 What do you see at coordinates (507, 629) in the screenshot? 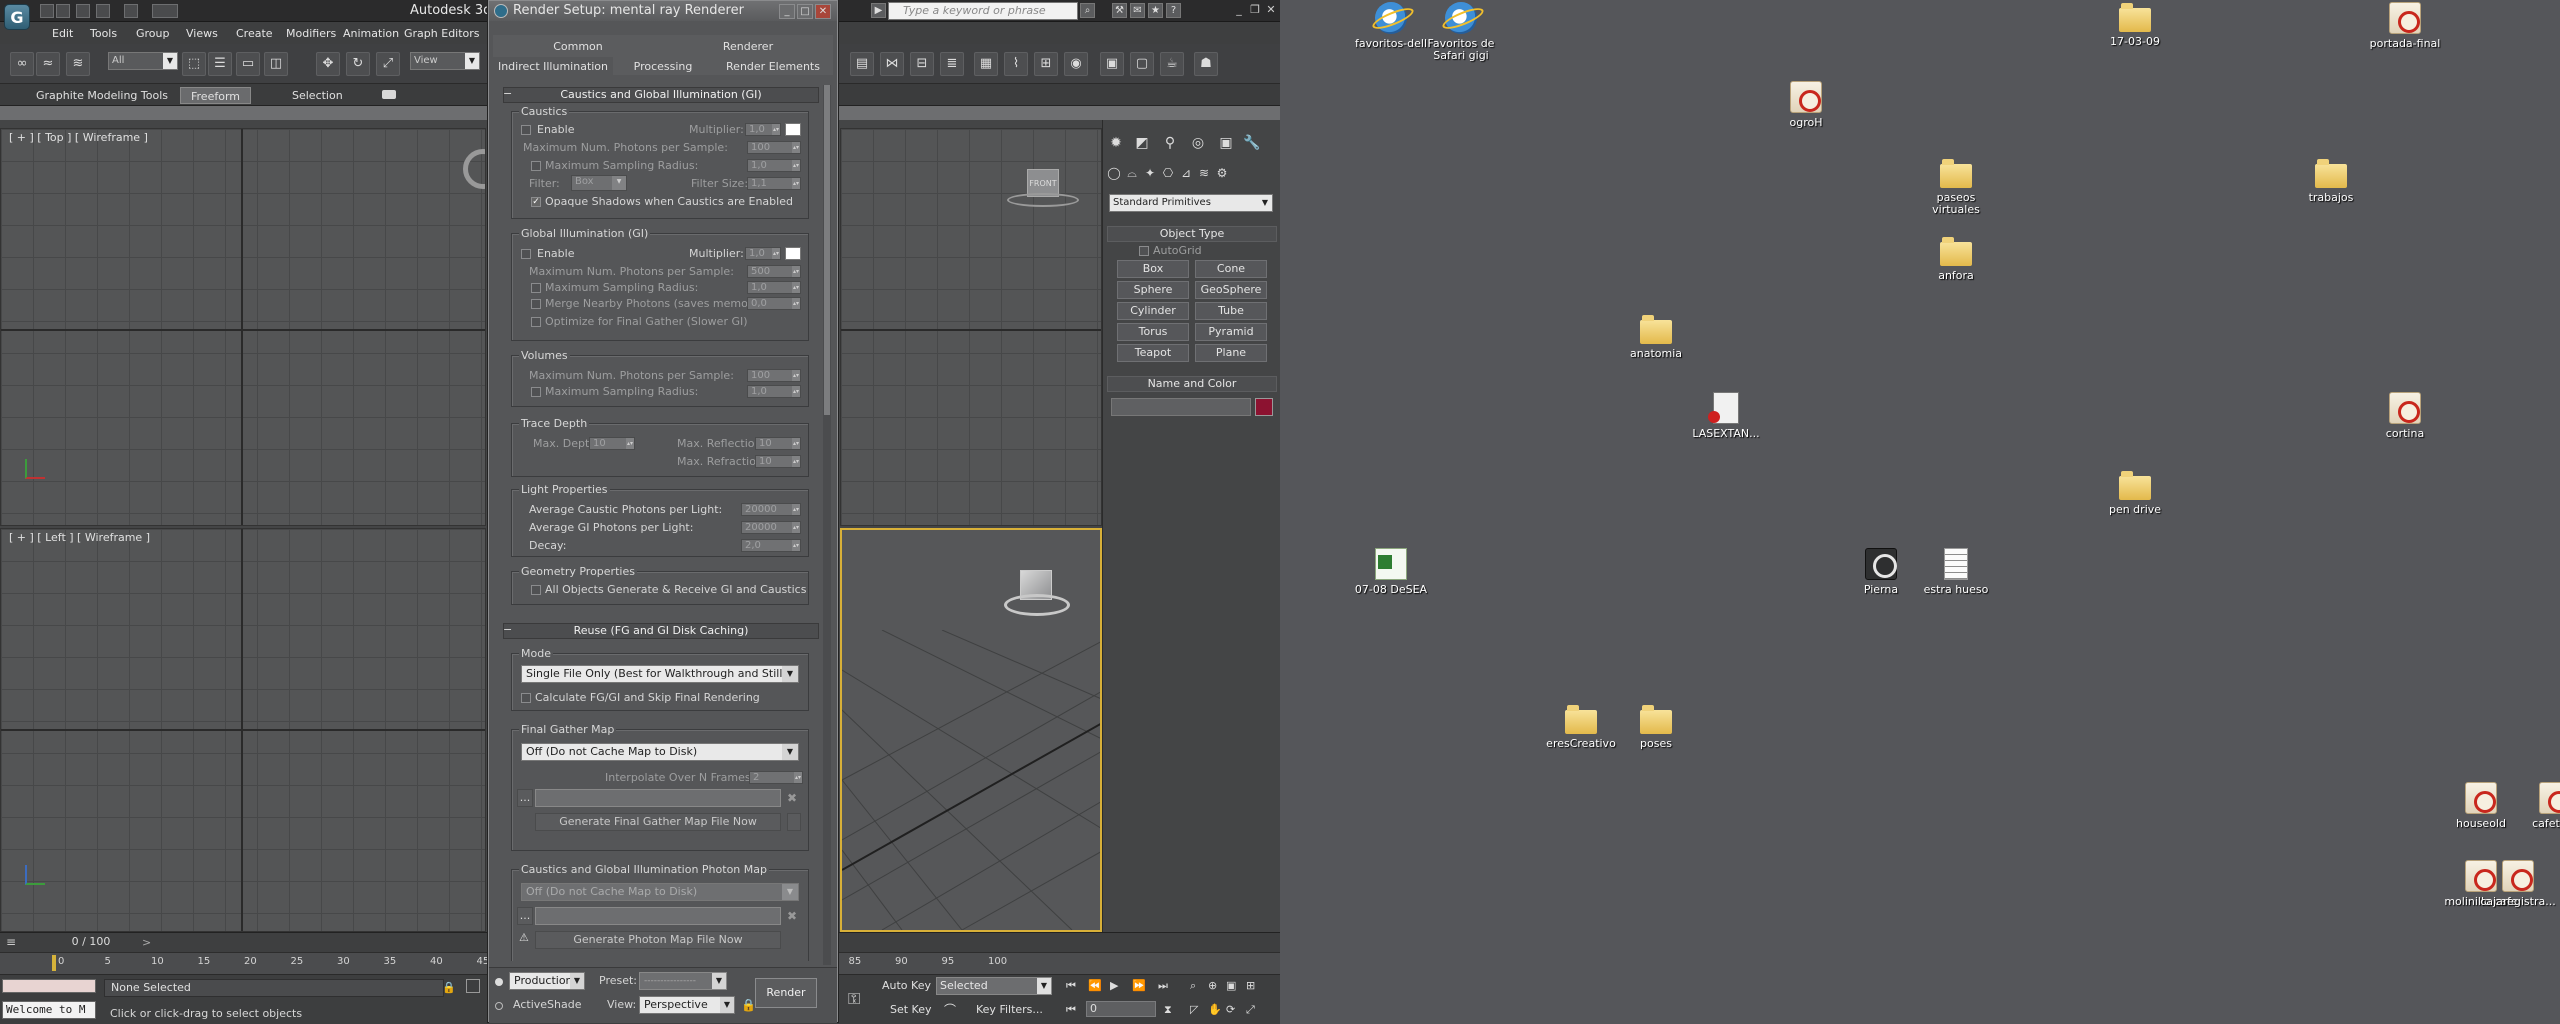
I see `rollout-collapse-icon: −` at bounding box center [507, 629].